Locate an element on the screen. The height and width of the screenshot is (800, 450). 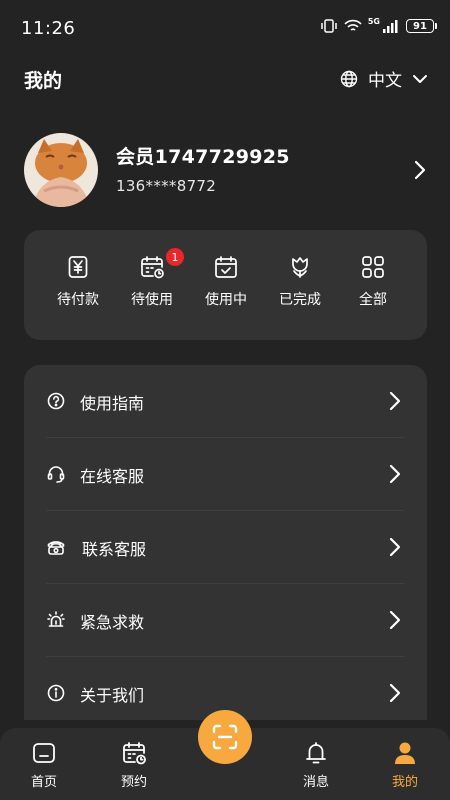
nav-label: 首页 is located at coordinates (43, 782).